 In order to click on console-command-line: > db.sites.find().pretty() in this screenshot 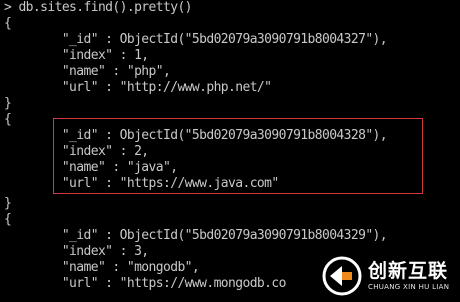, I will do `click(98, 7)`.